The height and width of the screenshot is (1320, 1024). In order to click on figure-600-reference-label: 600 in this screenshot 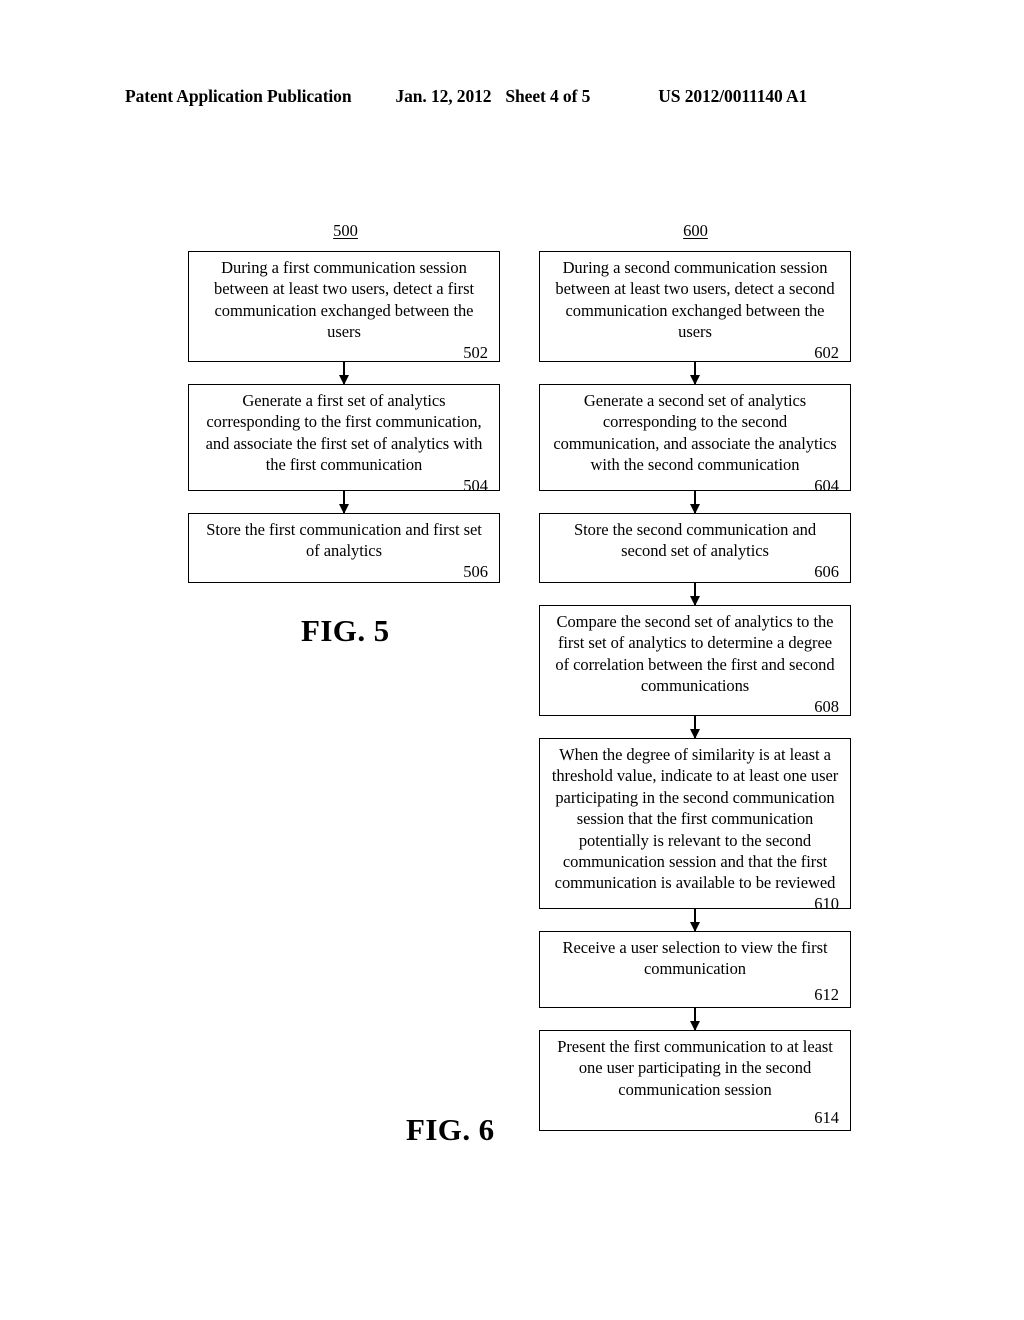, I will do `click(695, 230)`.